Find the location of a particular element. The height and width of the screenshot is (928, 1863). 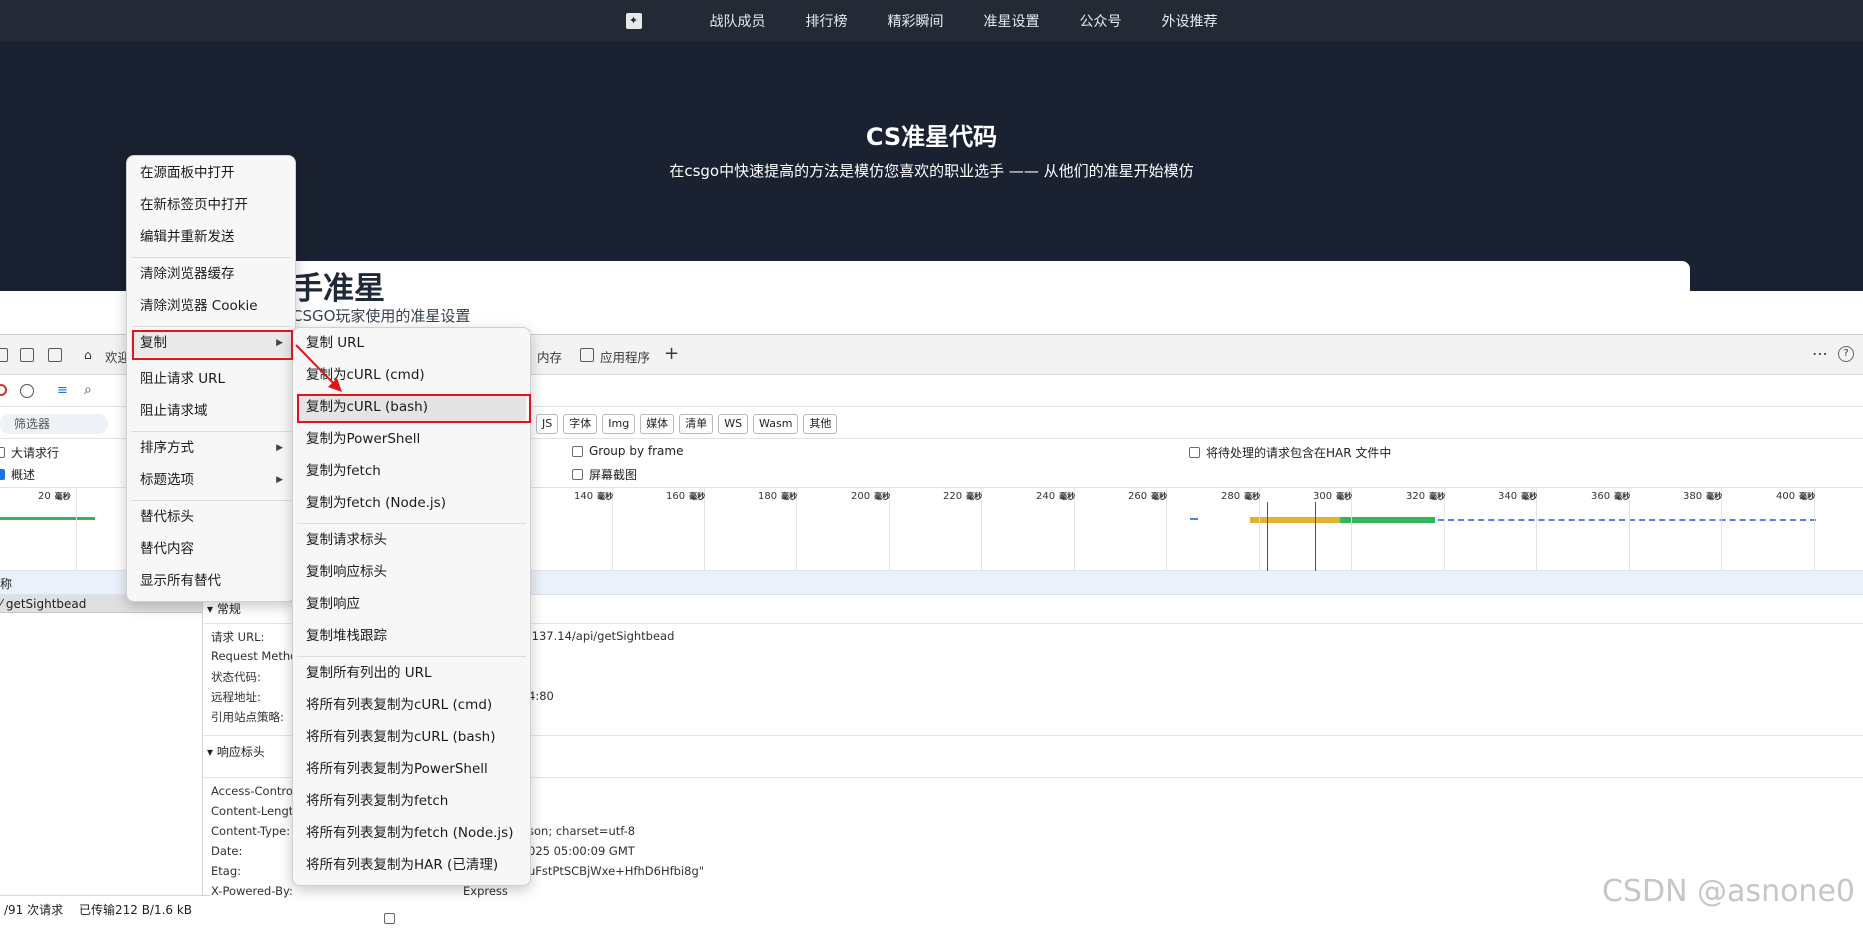

general-section-header: ▾ 常规 is located at coordinates (224, 608).